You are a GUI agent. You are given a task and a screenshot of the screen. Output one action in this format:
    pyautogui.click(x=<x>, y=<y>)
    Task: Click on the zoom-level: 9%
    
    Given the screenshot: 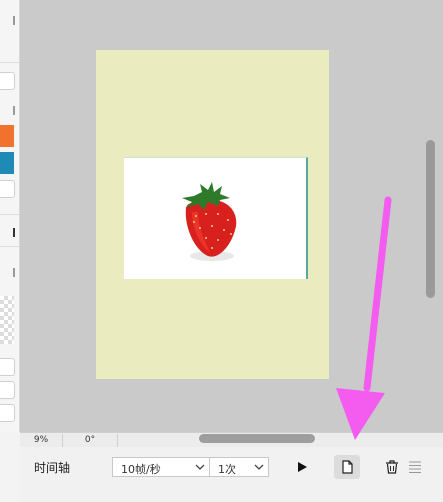 What is the action you would take?
    pyautogui.click(x=41, y=440)
    